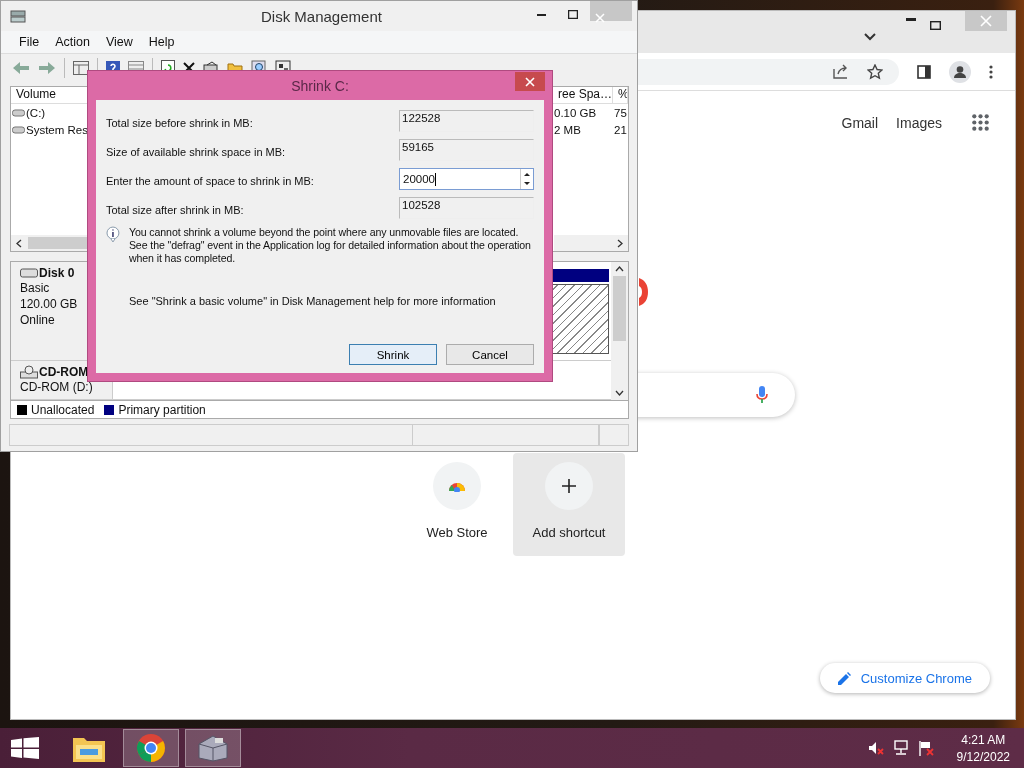 This screenshot has width=1024, height=768. I want to click on shortcut-label: Web Store, so click(457, 532).